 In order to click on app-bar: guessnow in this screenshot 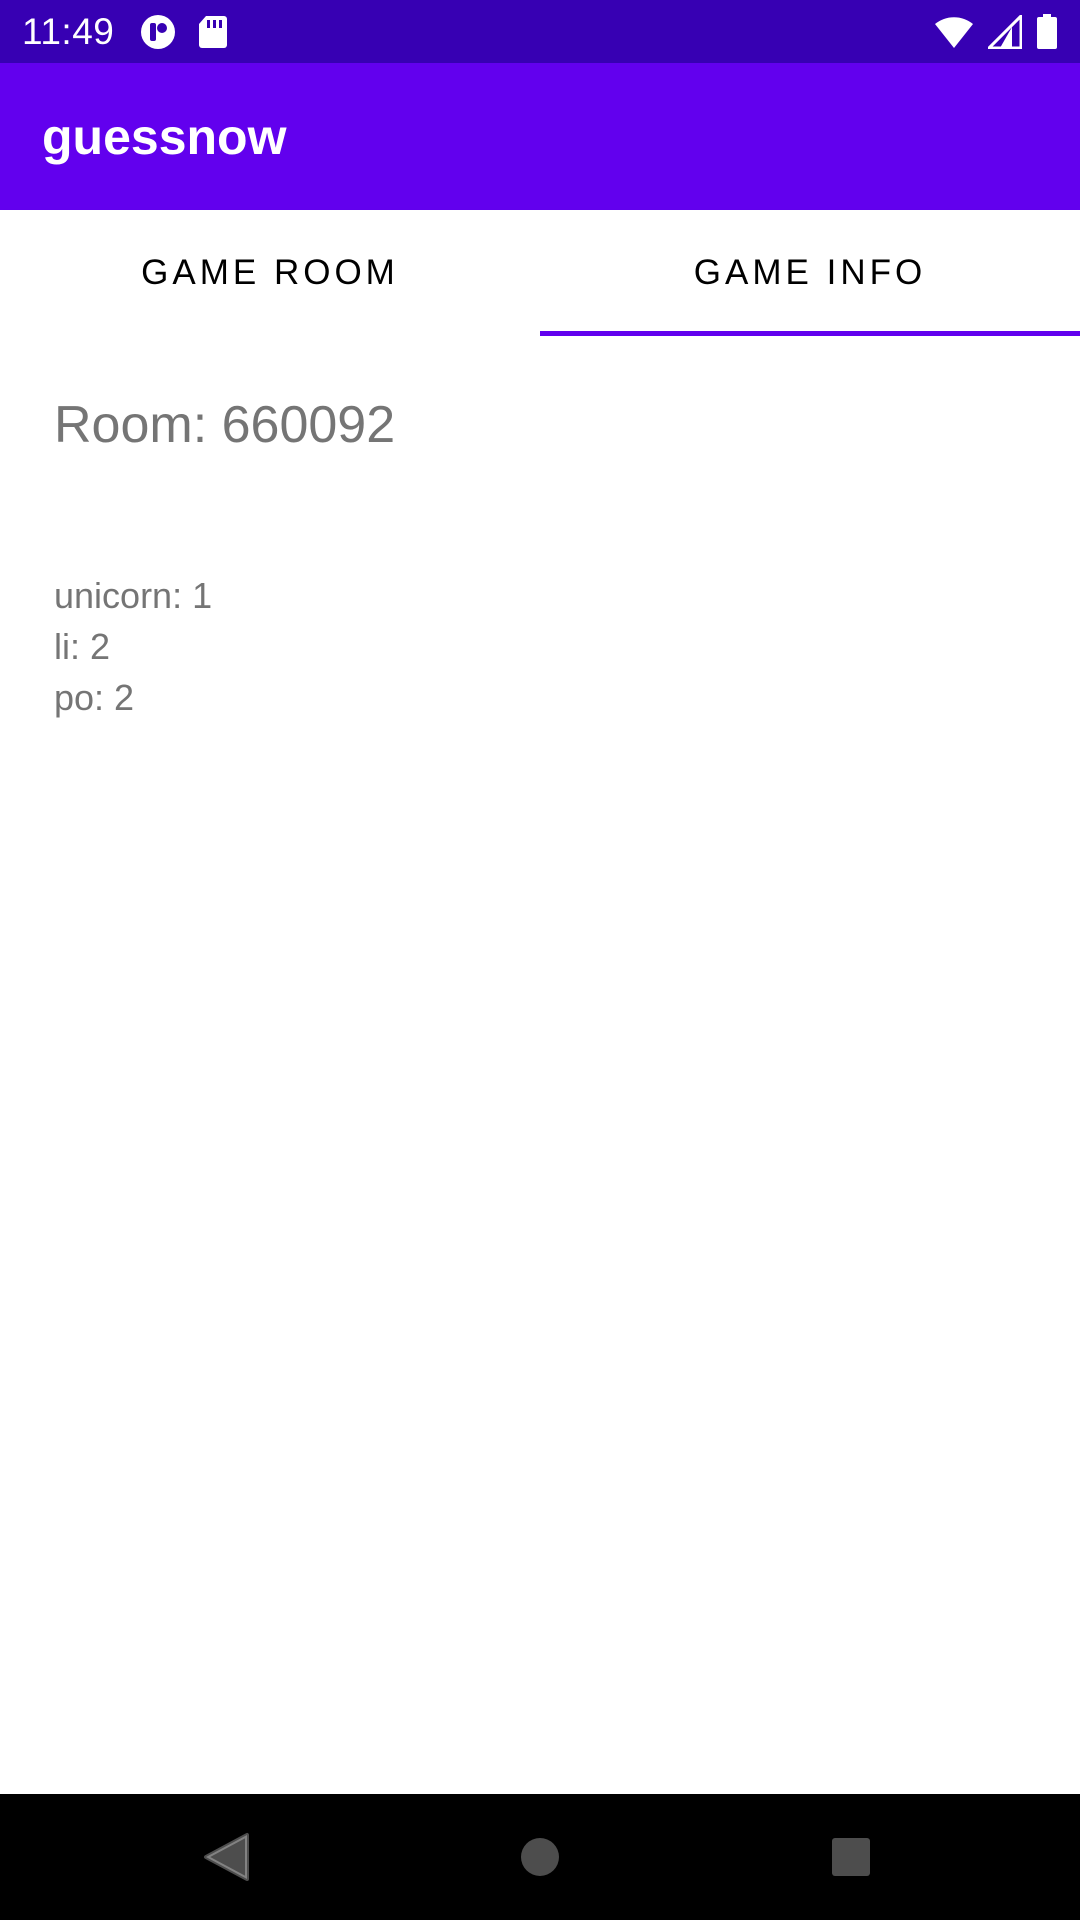, I will do `click(540, 136)`.